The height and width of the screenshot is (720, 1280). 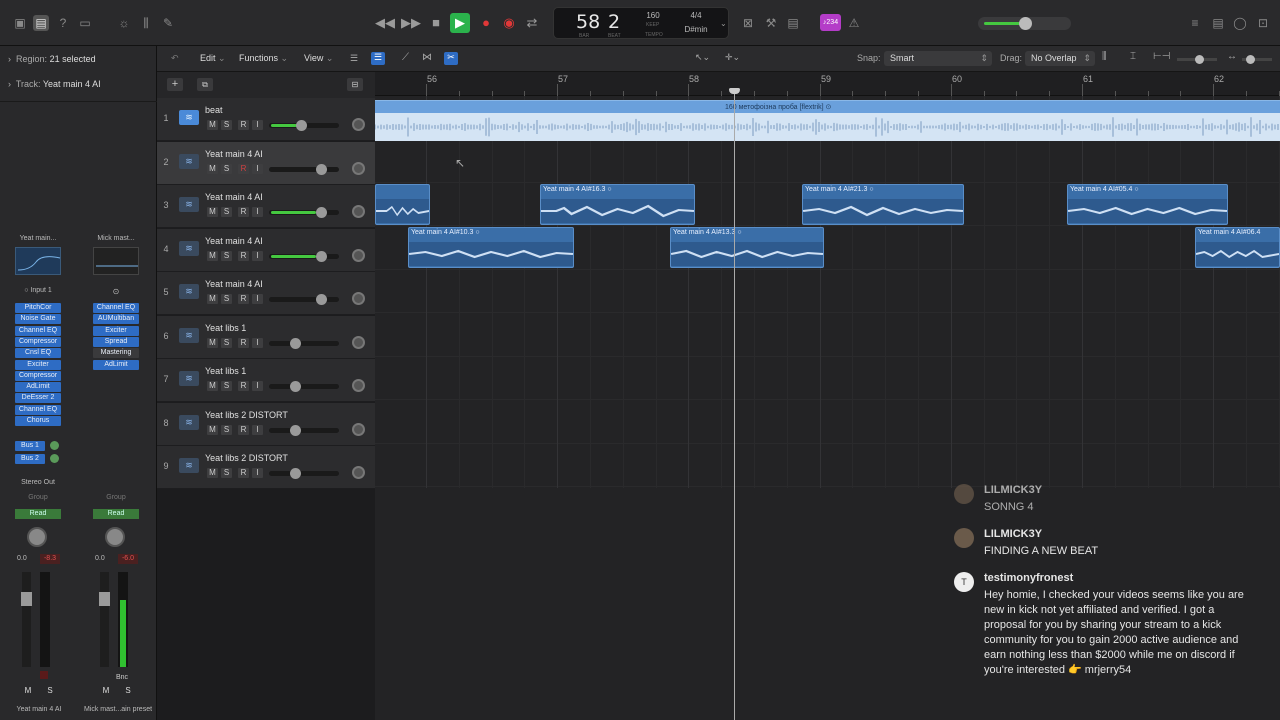 What do you see at coordinates (1197, 59) in the screenshot?
I see `vertical-zoom-slider` at bounding box center [1197, 59].